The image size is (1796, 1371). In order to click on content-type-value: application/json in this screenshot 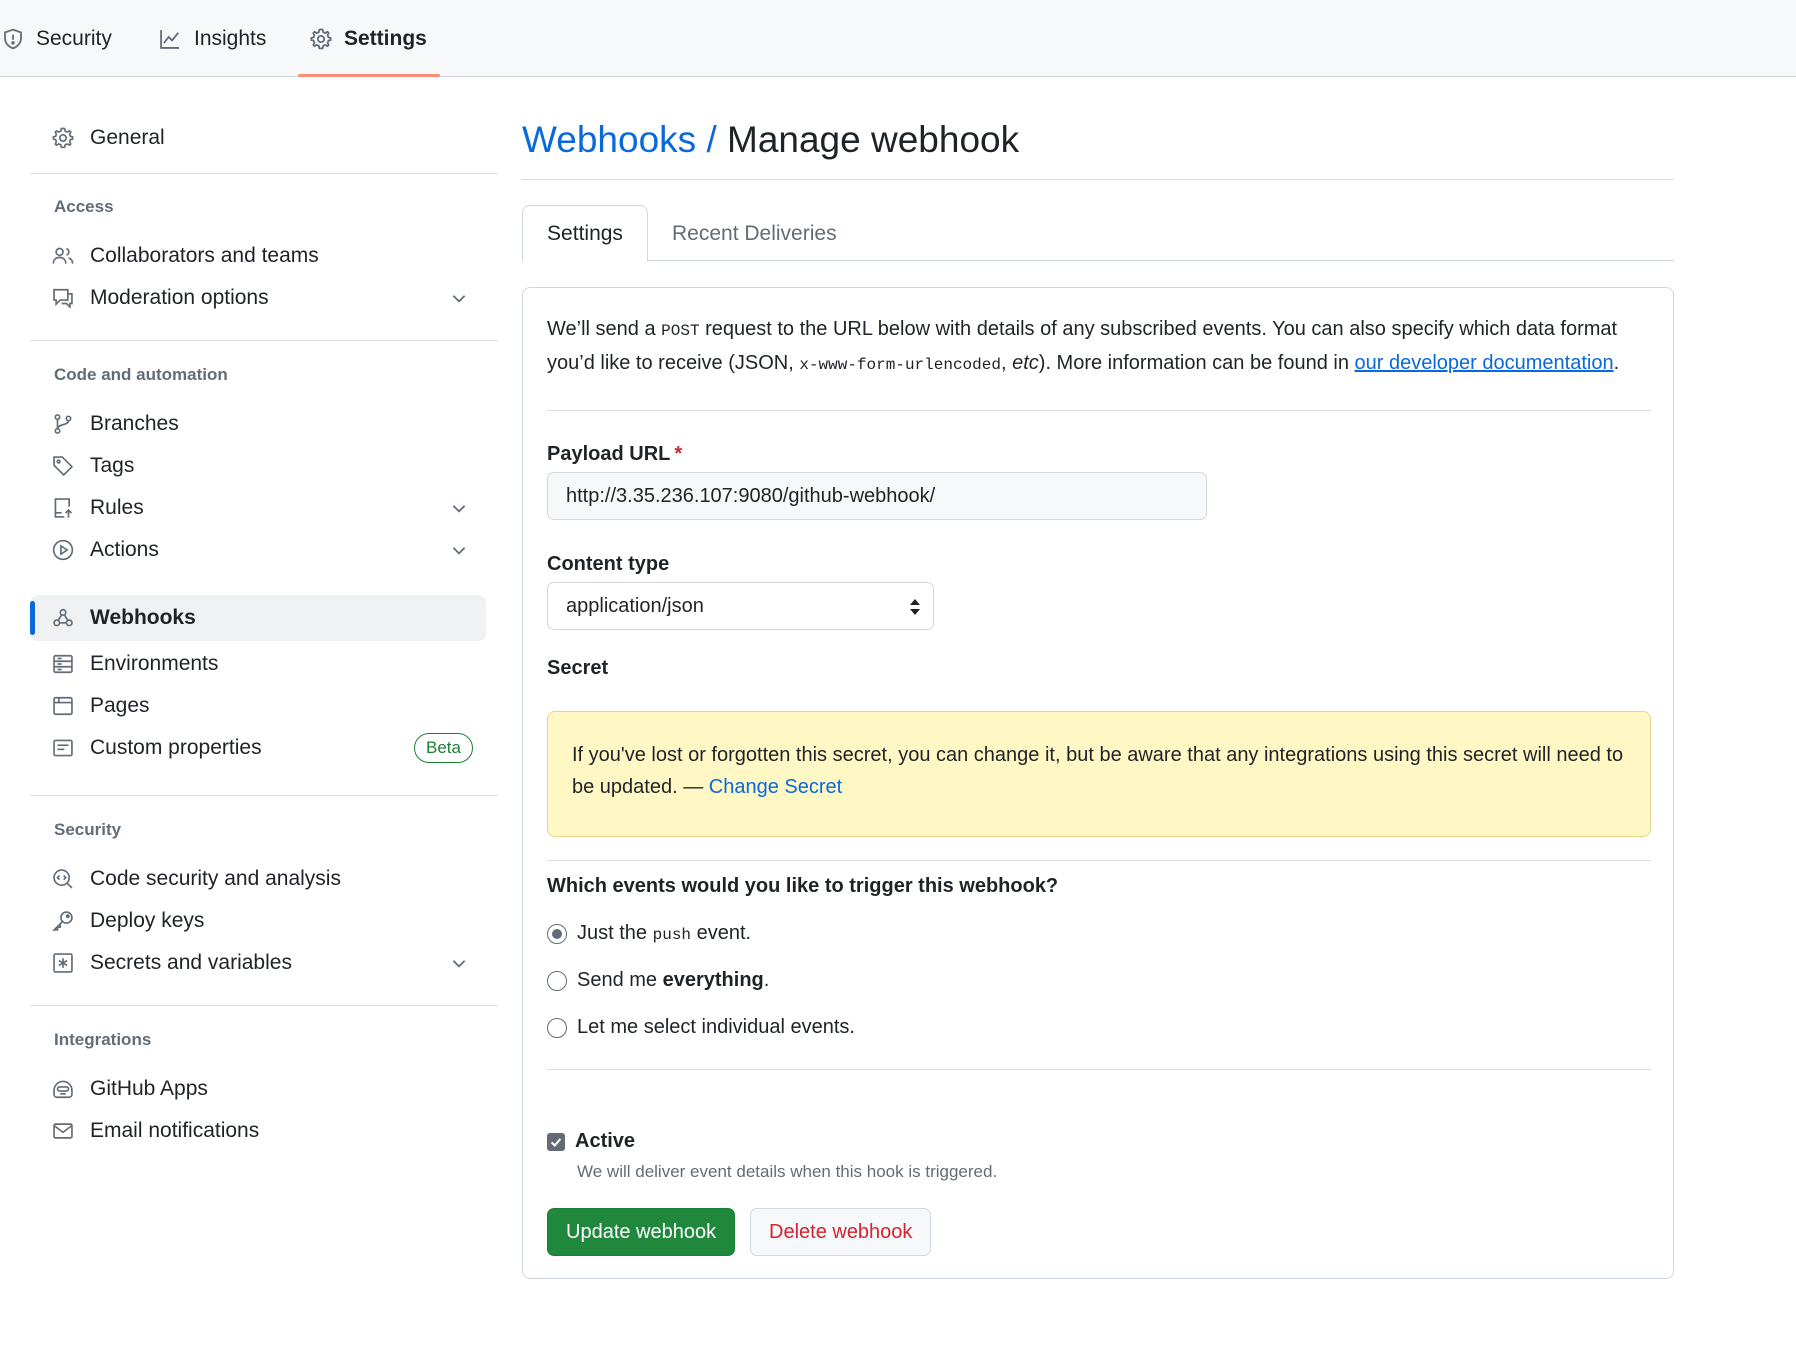, I will do `click(635, 606)`.